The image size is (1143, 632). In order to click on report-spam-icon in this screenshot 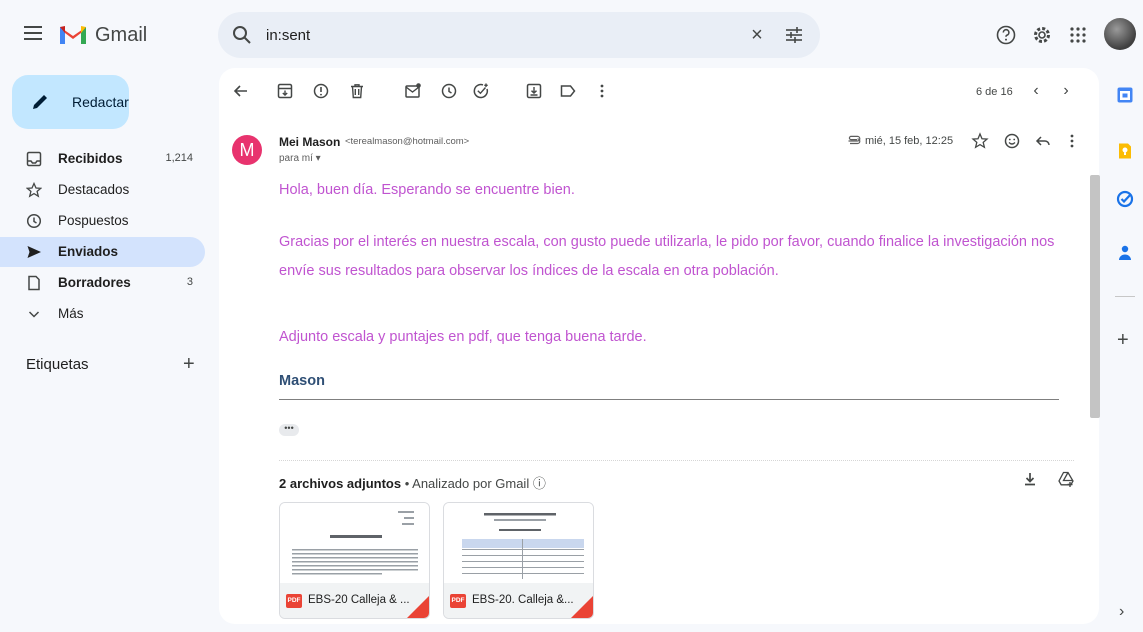, I will do `click(321, 91)`.